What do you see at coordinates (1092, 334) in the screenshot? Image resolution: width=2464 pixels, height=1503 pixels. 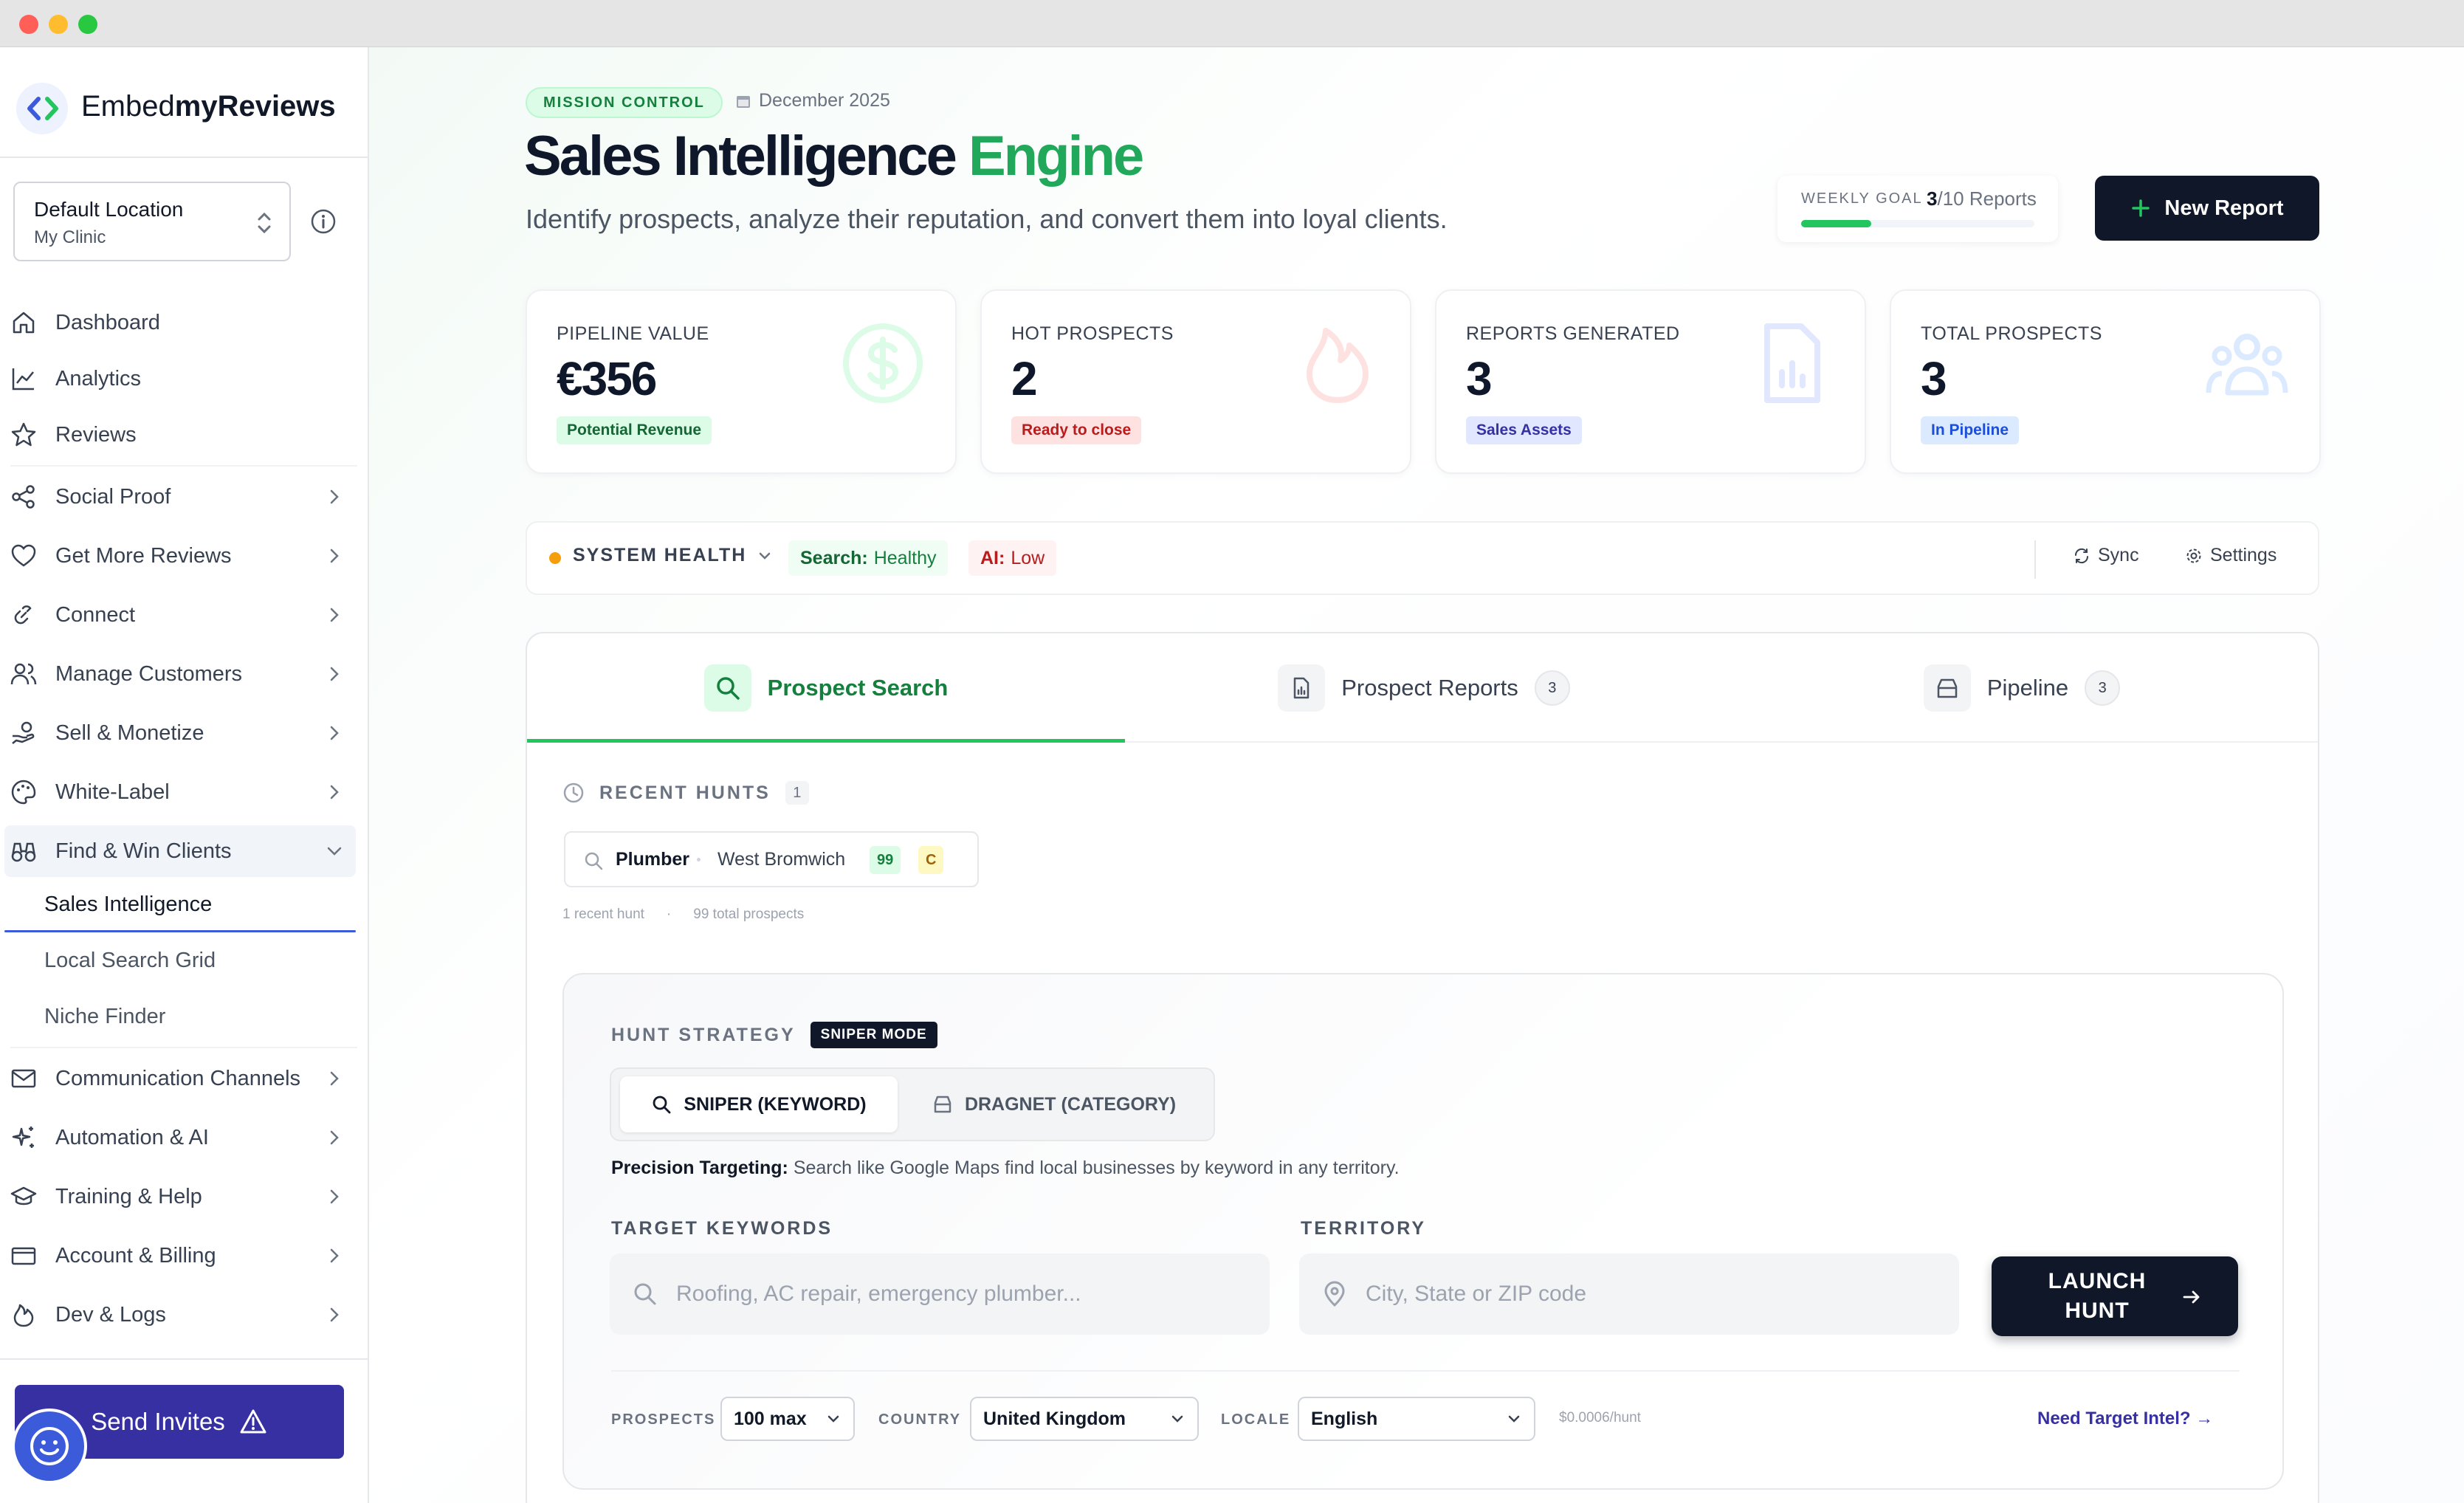 I see `kpi-label: HOT PROSPECTS` at bounding box center [1092, 334].